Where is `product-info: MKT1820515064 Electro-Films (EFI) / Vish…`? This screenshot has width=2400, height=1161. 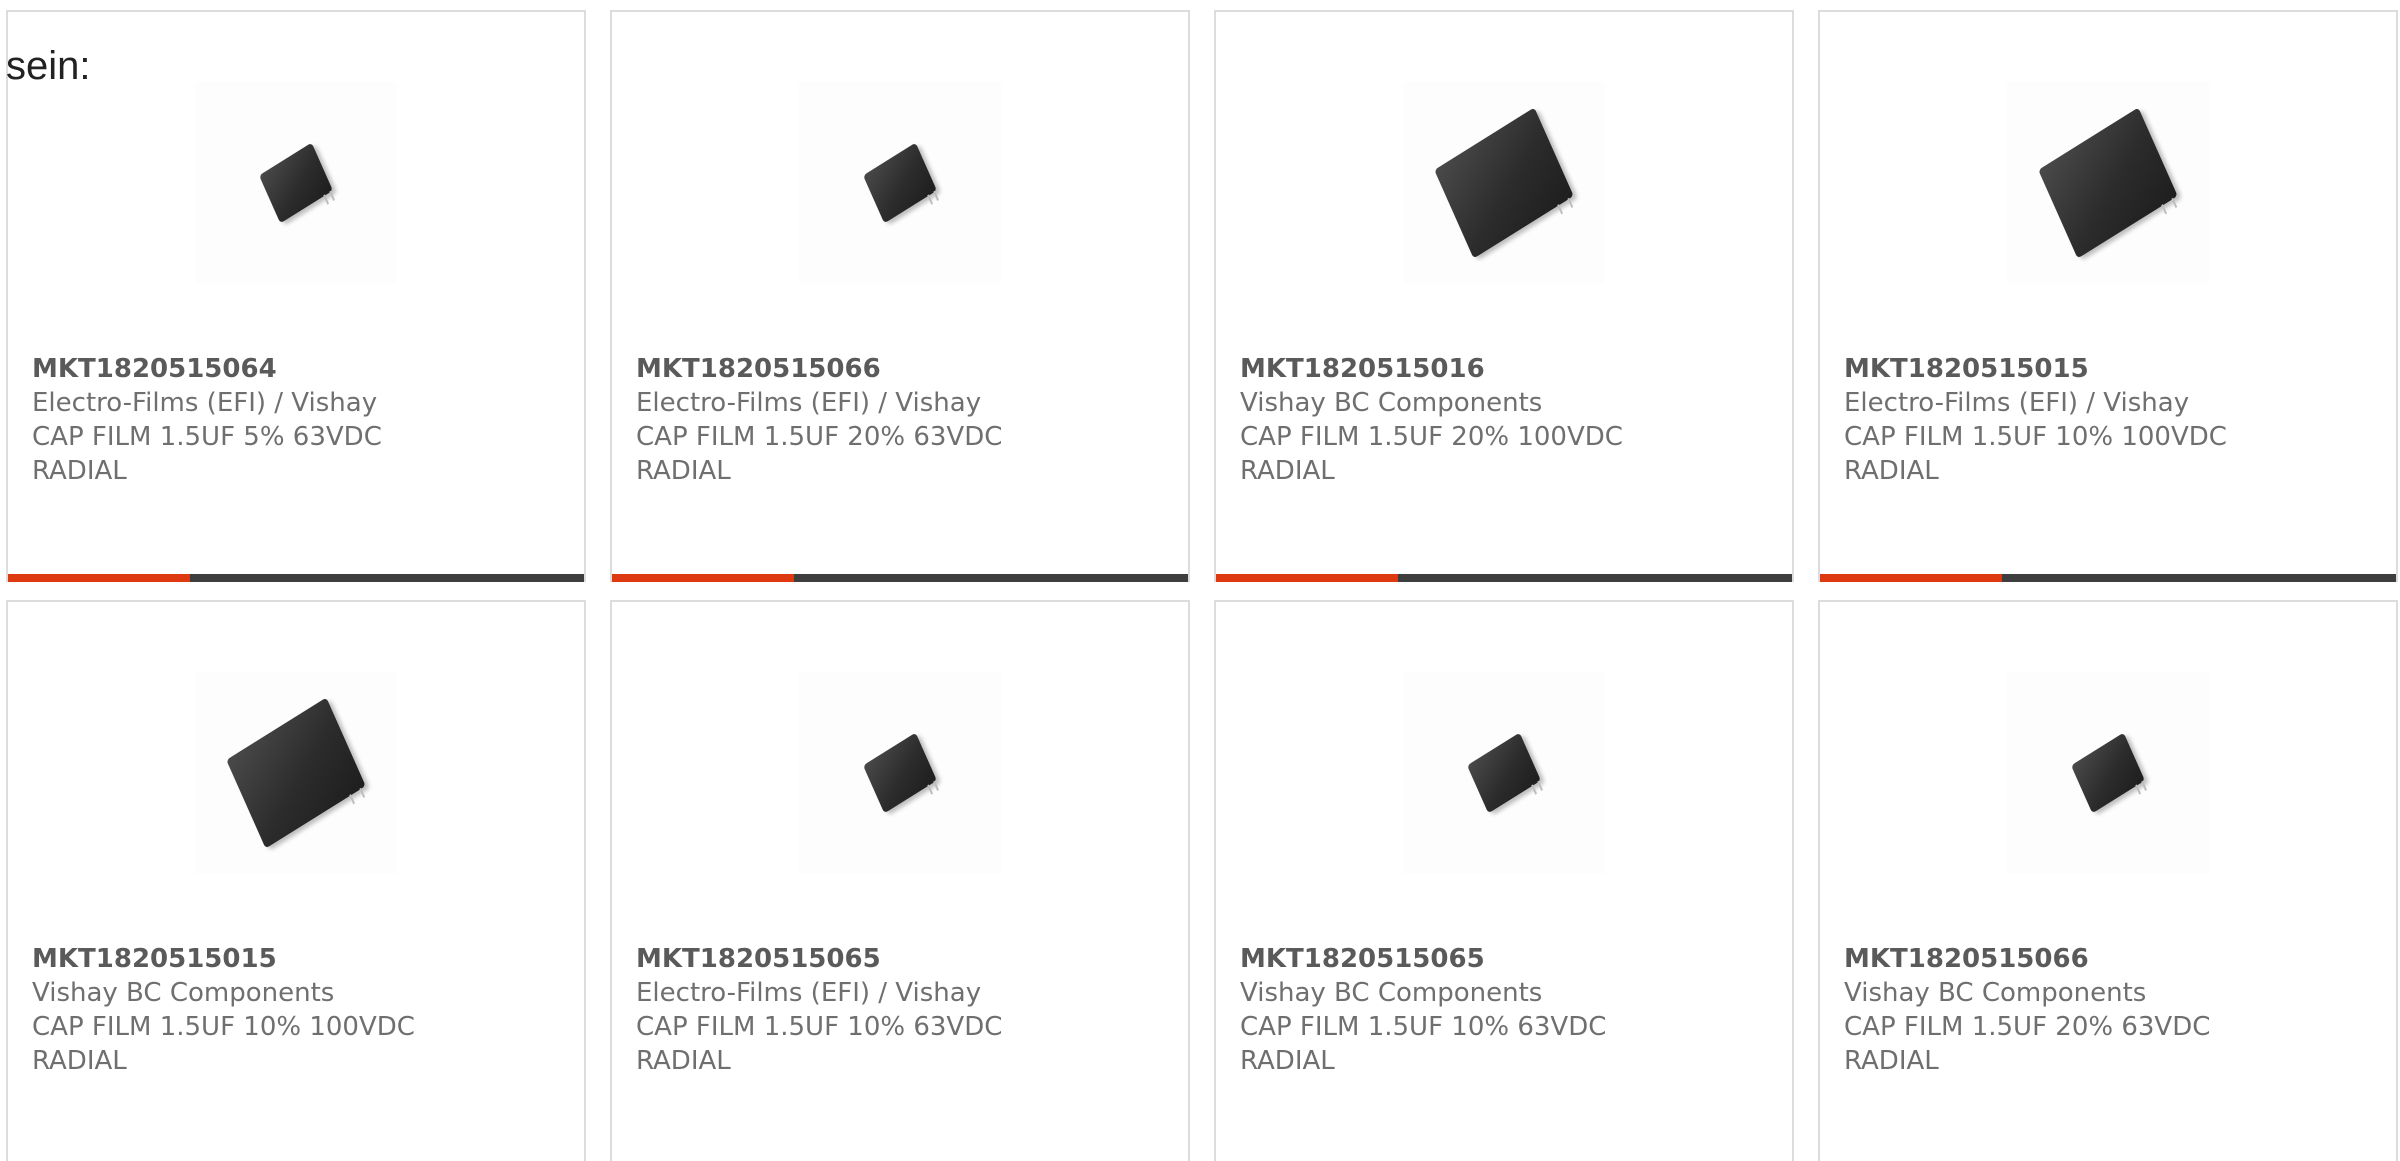
product-info: MKT1820515064 Electro-Films (EFI) / Vish… is located at coordinates (300, 420).